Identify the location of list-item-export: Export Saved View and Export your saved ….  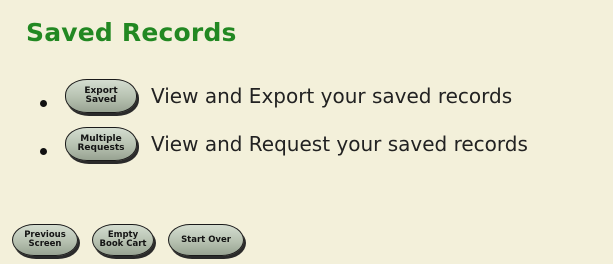
(276, 96).